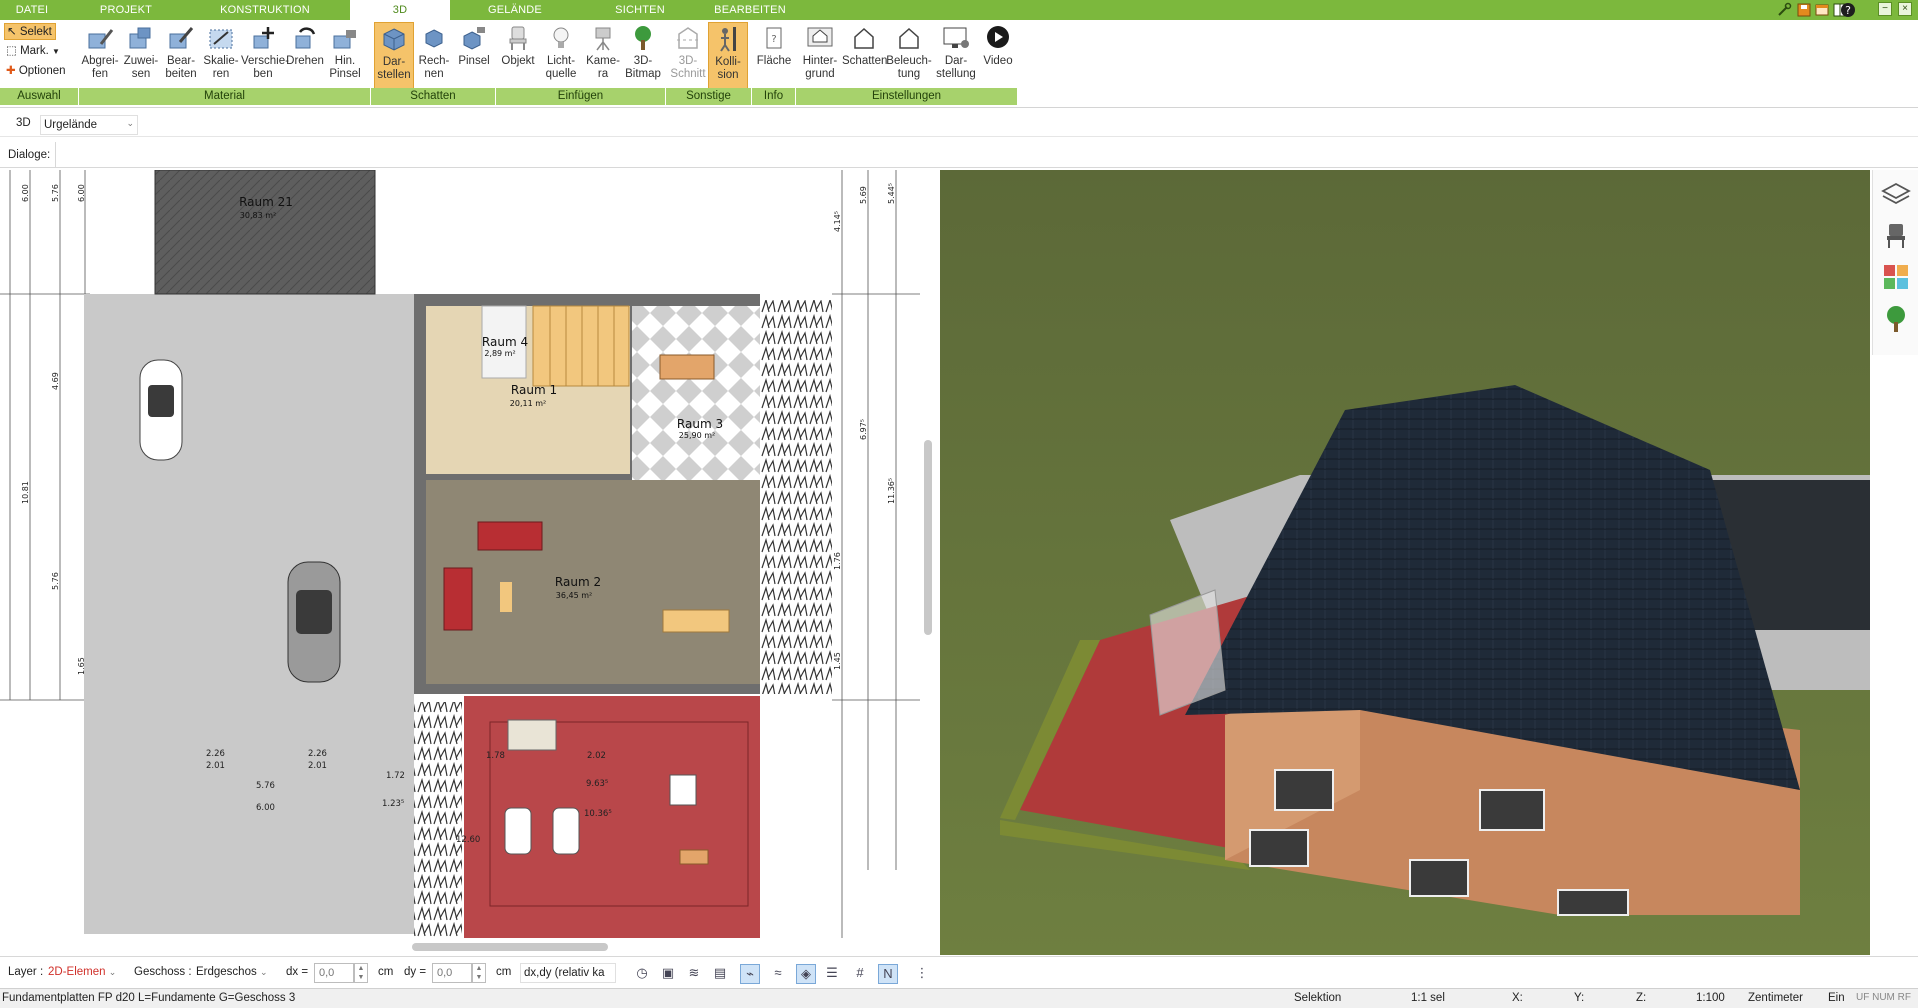  I want to click on bearbeiten-button: Bear- beiten, so click(181, 56).